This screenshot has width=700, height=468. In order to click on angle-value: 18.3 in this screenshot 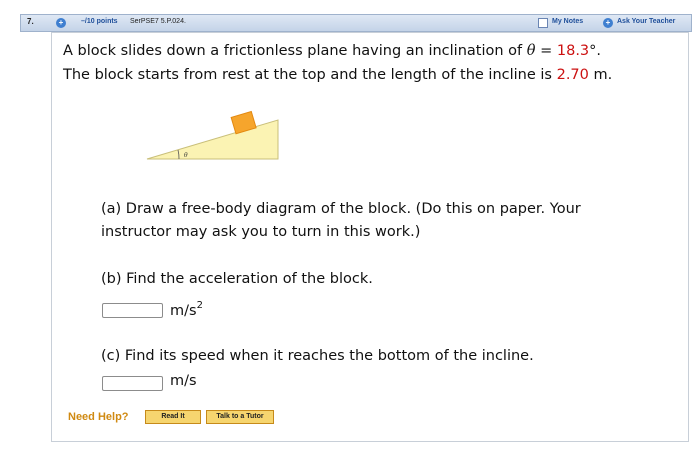, I will do `click(573, 51)`.